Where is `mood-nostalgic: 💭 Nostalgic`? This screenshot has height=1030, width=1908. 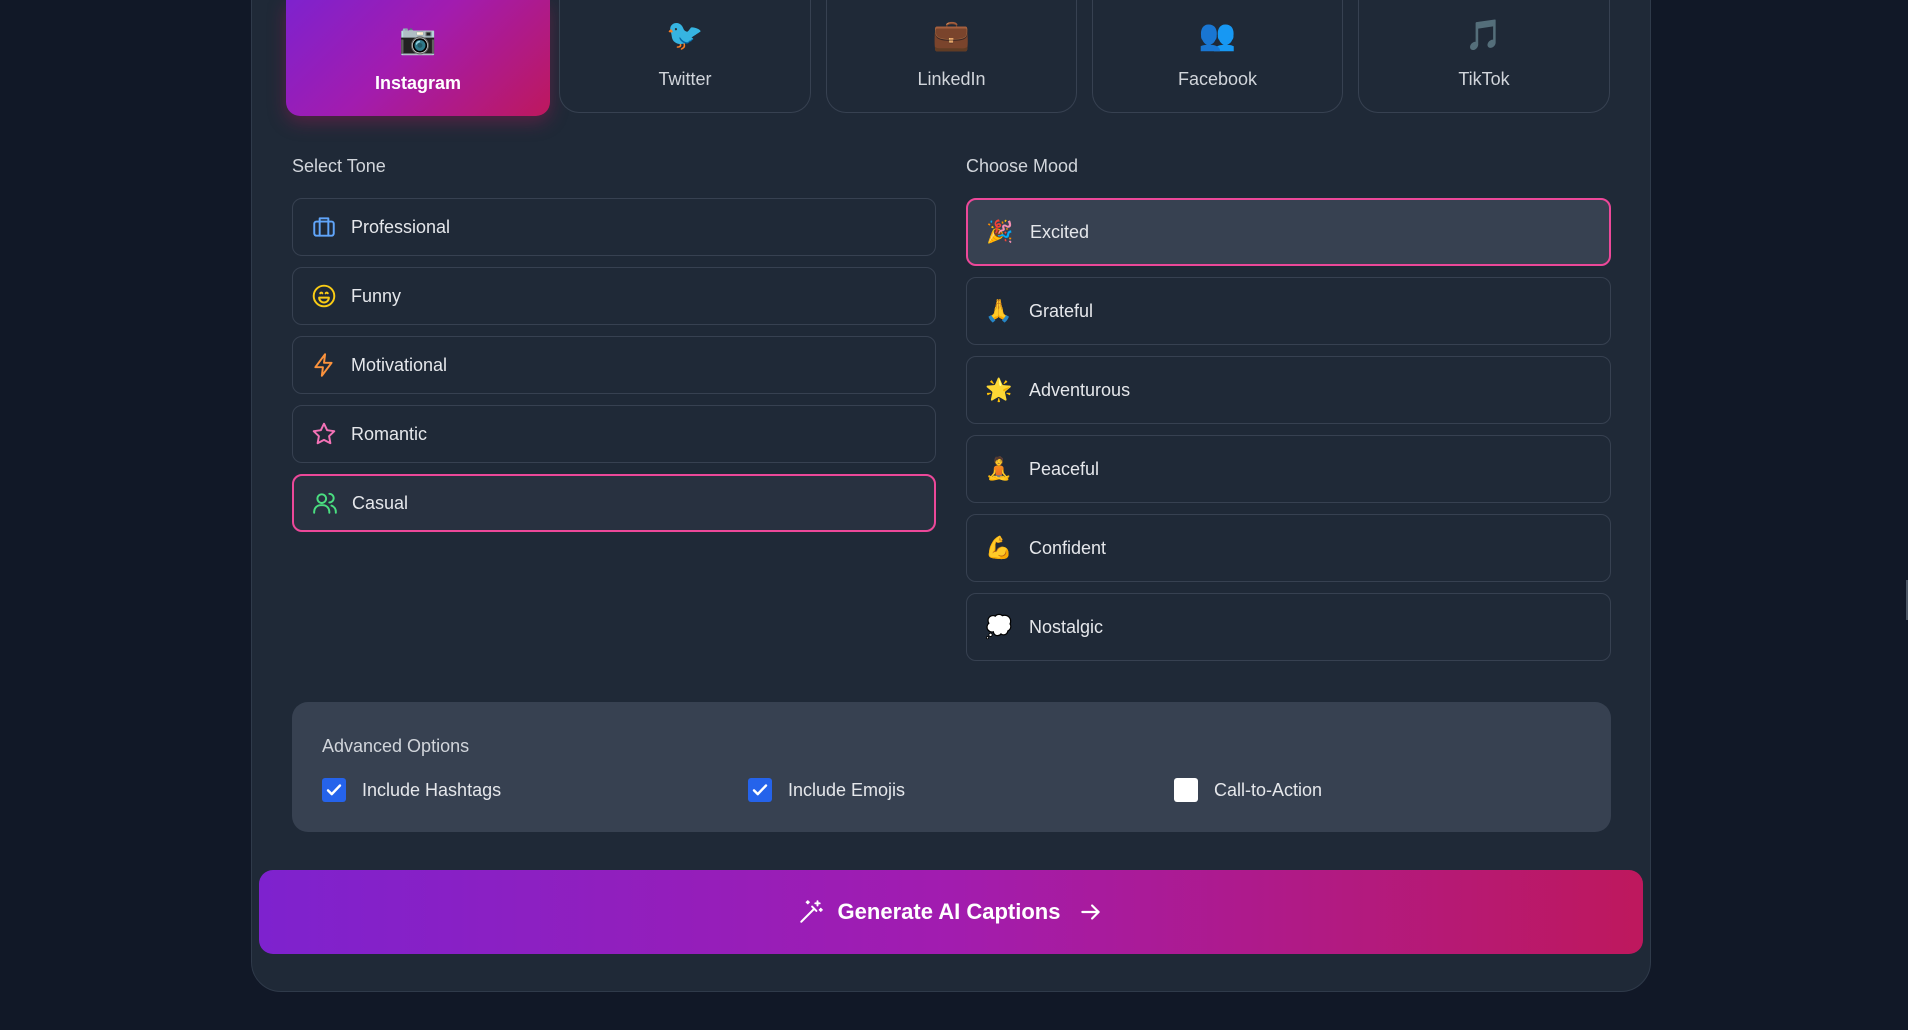 mood-nostalgic: 💭 Nostalgic is located at coordinates (1288, 627).